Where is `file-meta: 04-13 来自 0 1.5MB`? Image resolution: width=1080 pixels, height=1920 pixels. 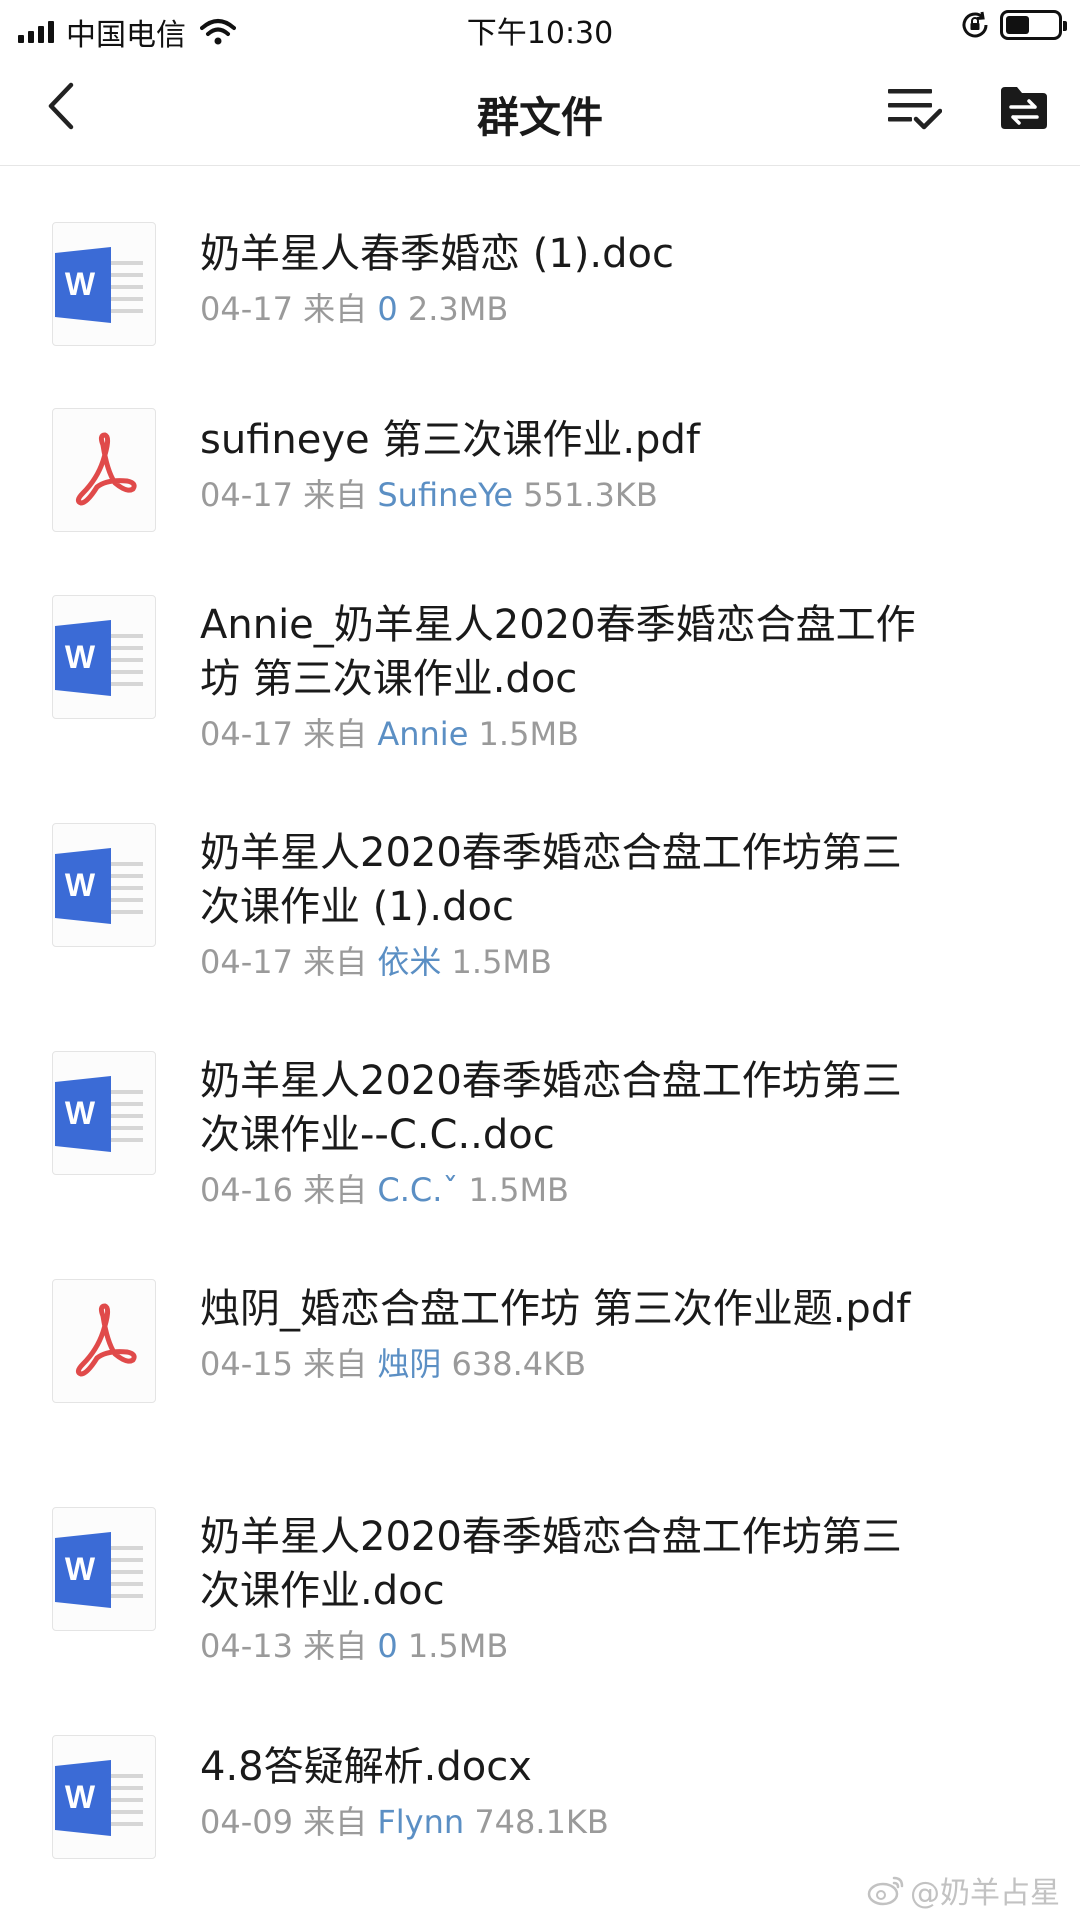
file-meta: 04-13 来自 0 1.5MB is located at coordinates (570, 1646).